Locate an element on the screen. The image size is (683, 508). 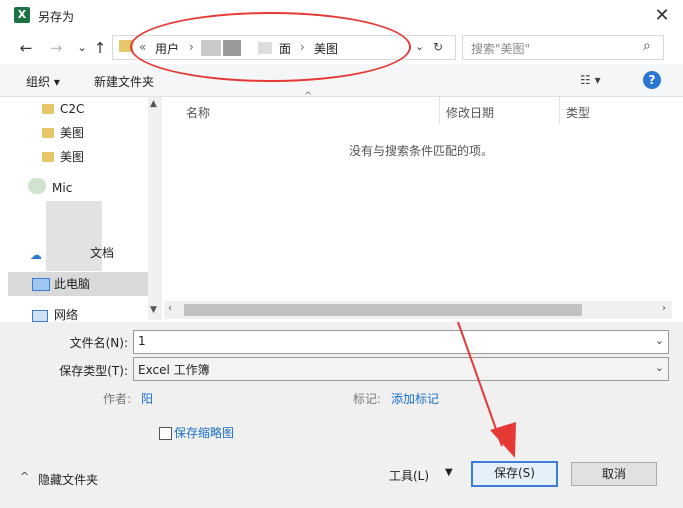
filename-value: 1 is located at coordinates (142, 341).